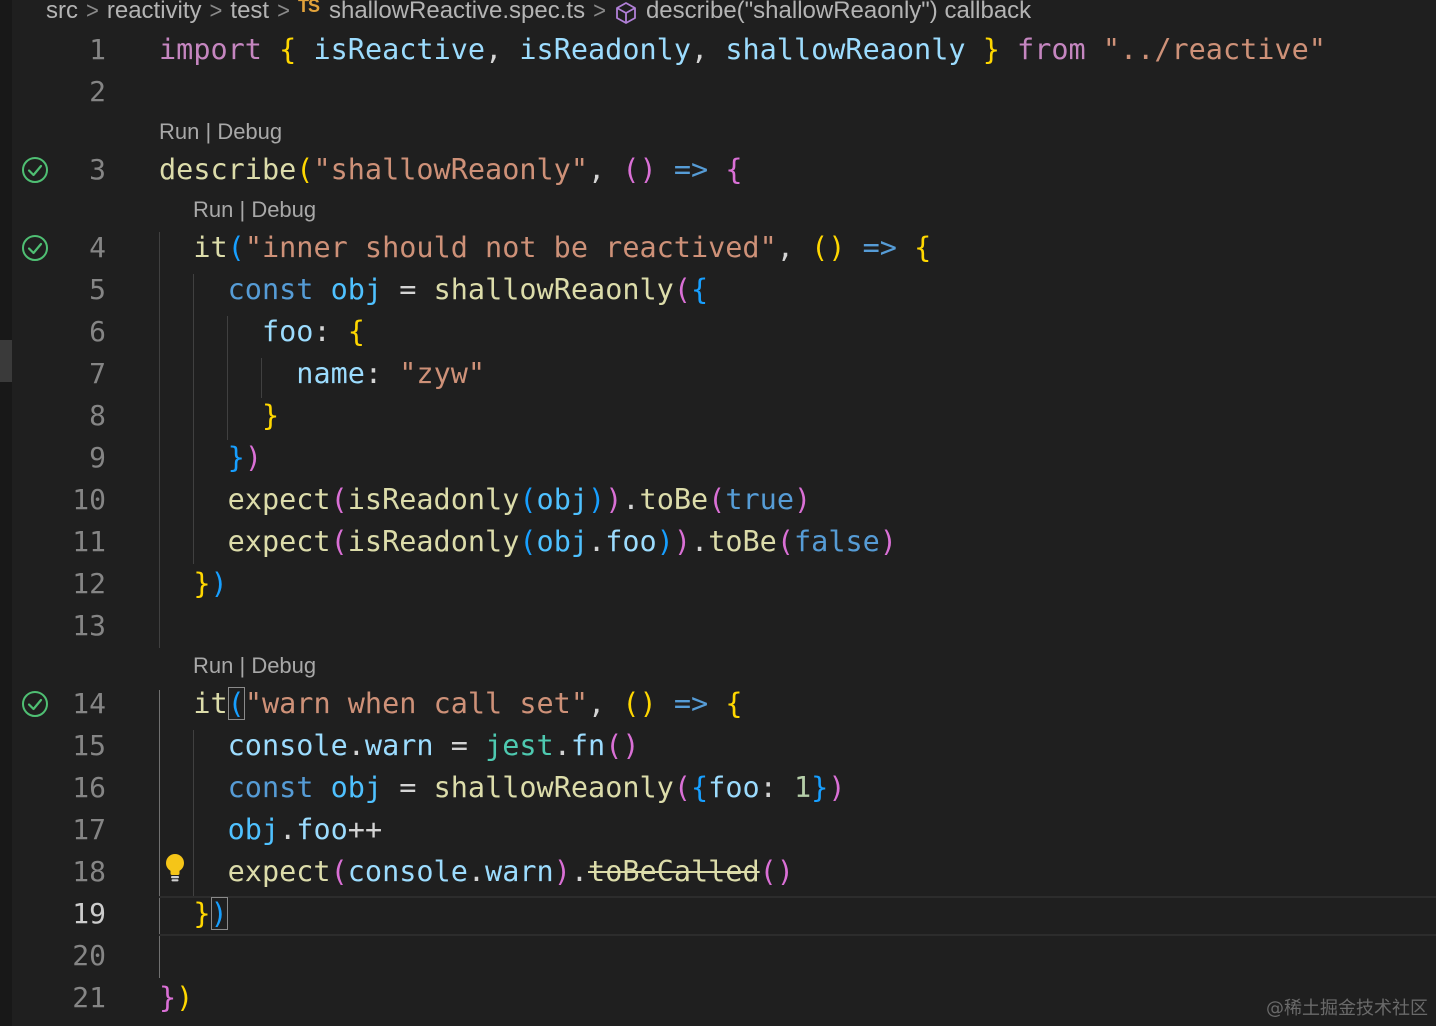 The width and height of the screenshot is (1436, 1026). I want to click on line-number: 14, so click(89, 703).